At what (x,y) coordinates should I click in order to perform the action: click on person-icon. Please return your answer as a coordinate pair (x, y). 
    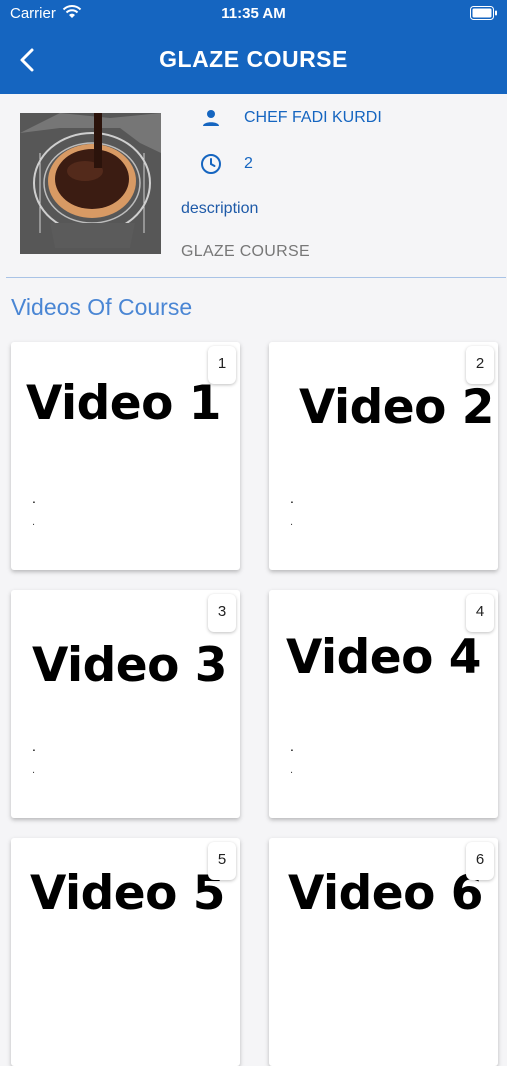
    Looking at the image, I should click on (211, 118).